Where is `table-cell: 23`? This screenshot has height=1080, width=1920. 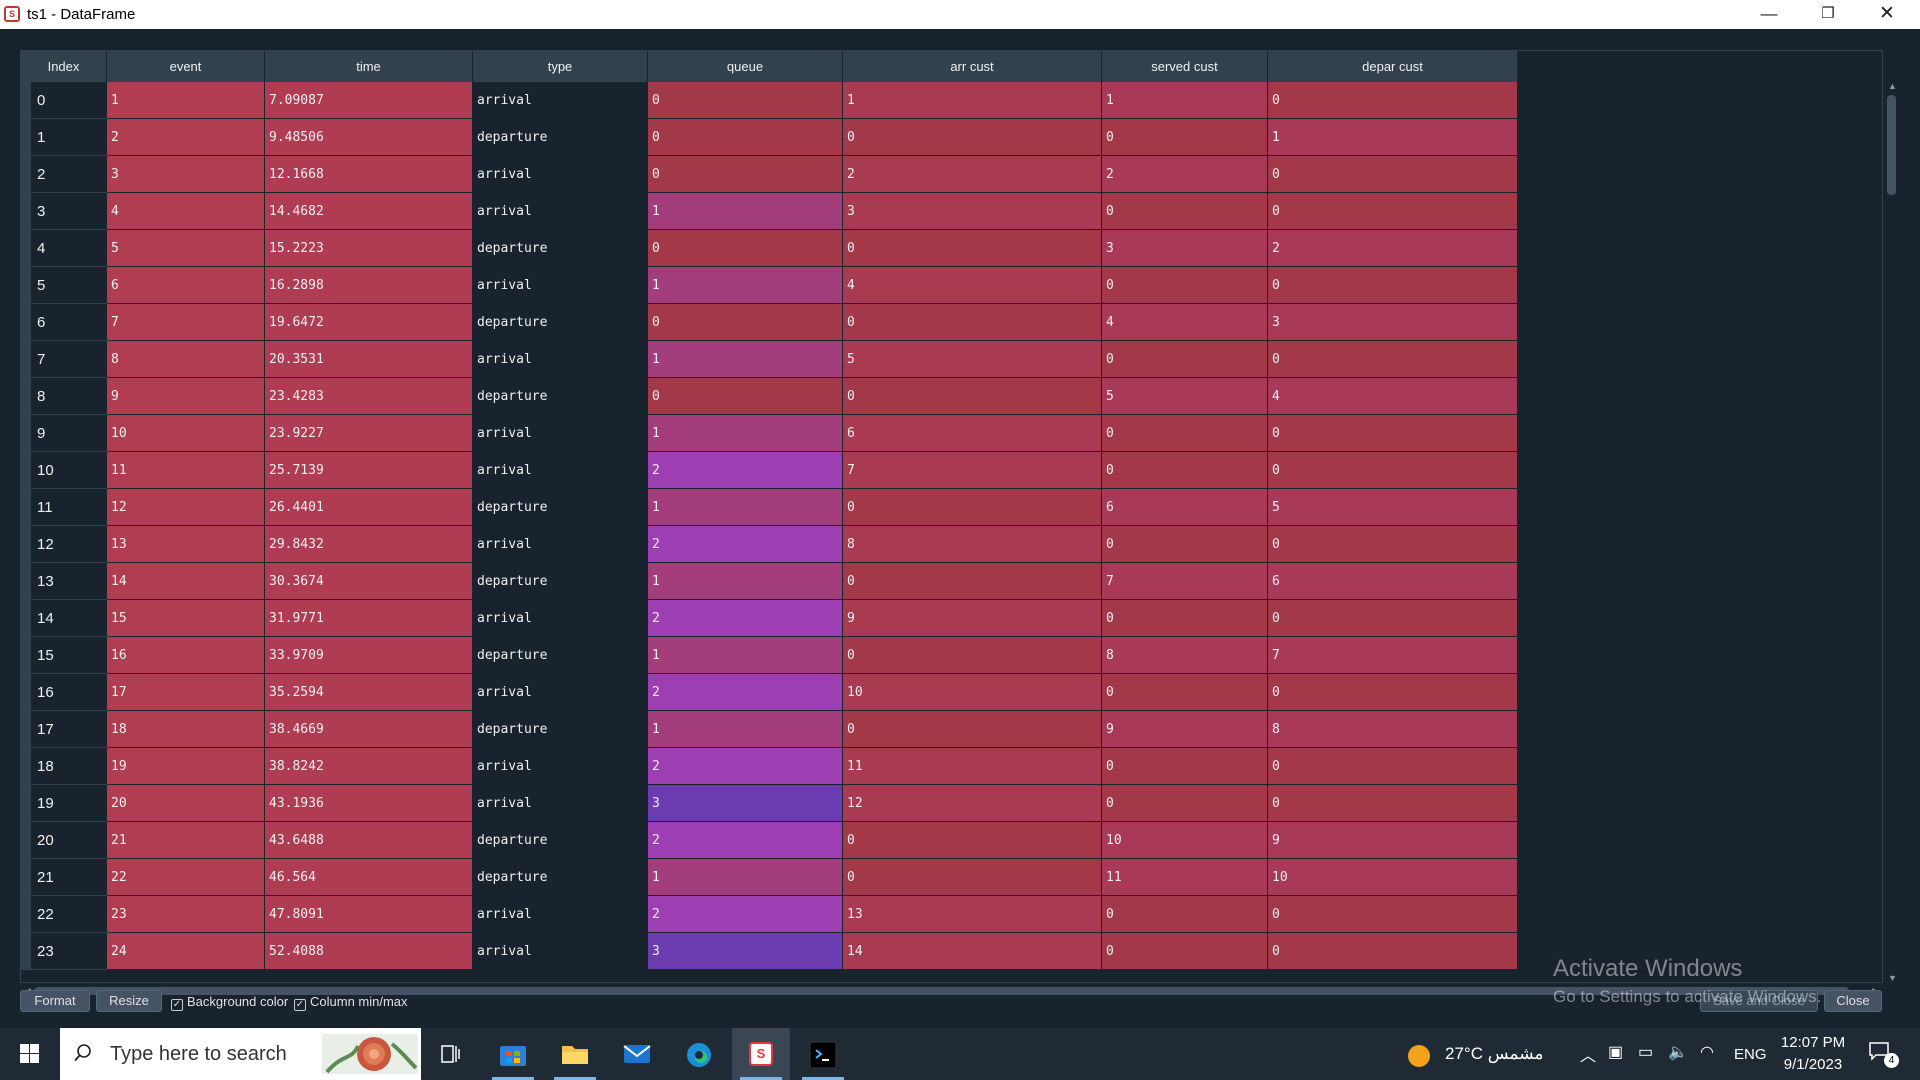 table-cell: 23 is located at coordinates (186, 914).